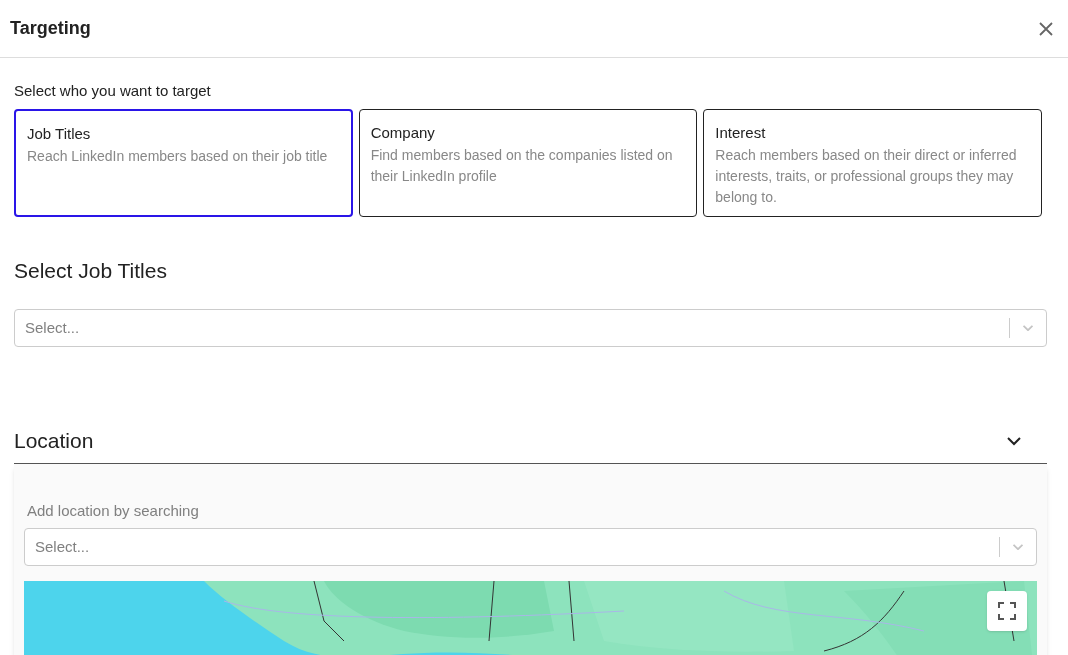 Image resolution: width=1068 pixels, height=655 pixels. I want to click on option-description: Find members based on the companies listed on their LinkedIn profile, so click(522, 166).